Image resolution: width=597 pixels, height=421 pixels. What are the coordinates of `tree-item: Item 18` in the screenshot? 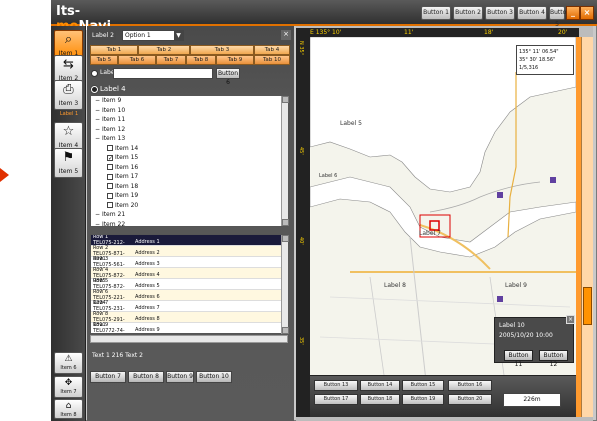 It's located at (189, 187).